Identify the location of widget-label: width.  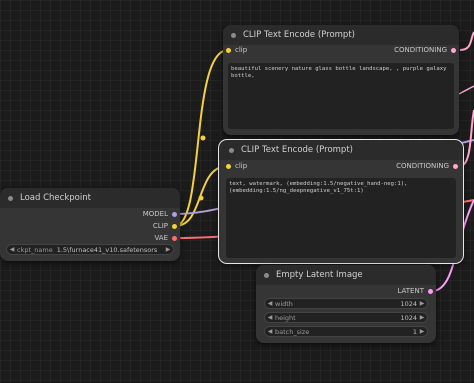
(284, 303).